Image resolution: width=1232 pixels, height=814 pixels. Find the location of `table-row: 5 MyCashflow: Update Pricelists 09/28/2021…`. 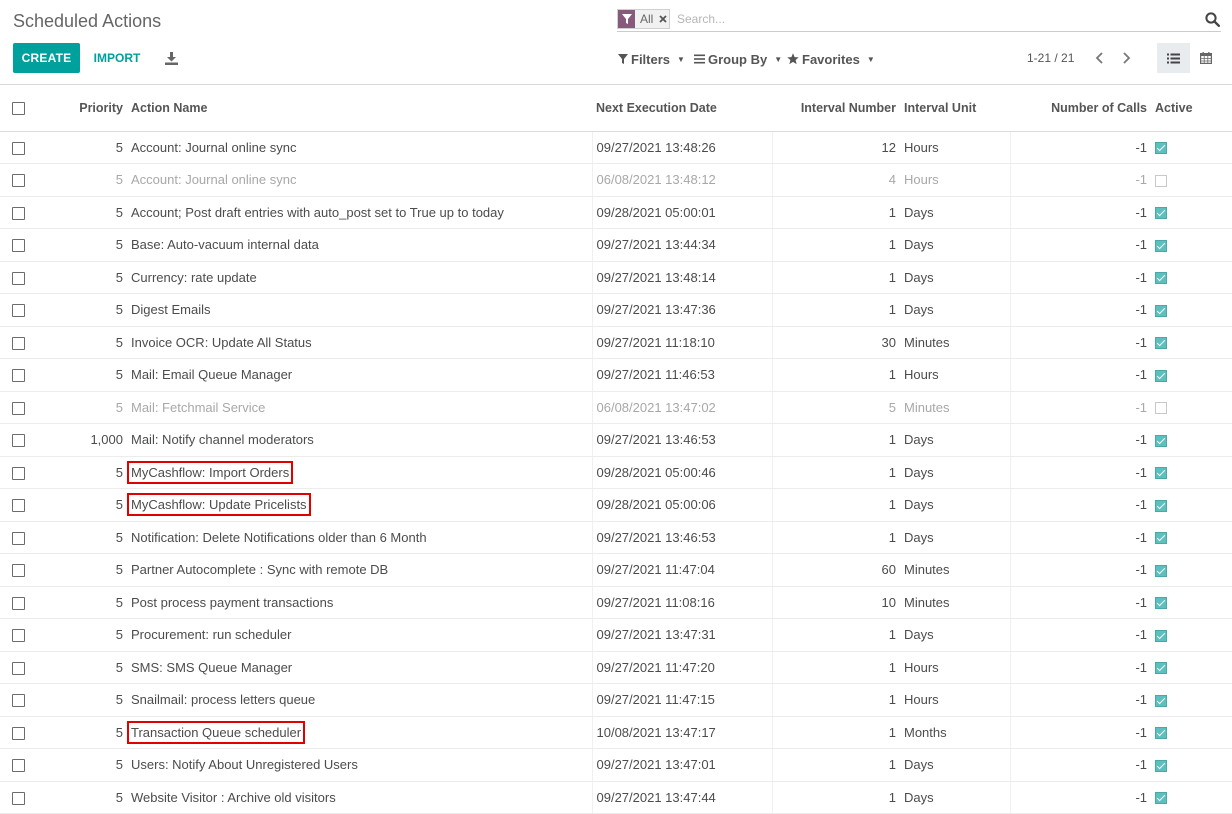

table-row: 5 MyCashflow: Update Pricelists 09/28/2021… is located at coordinates (616, 505).